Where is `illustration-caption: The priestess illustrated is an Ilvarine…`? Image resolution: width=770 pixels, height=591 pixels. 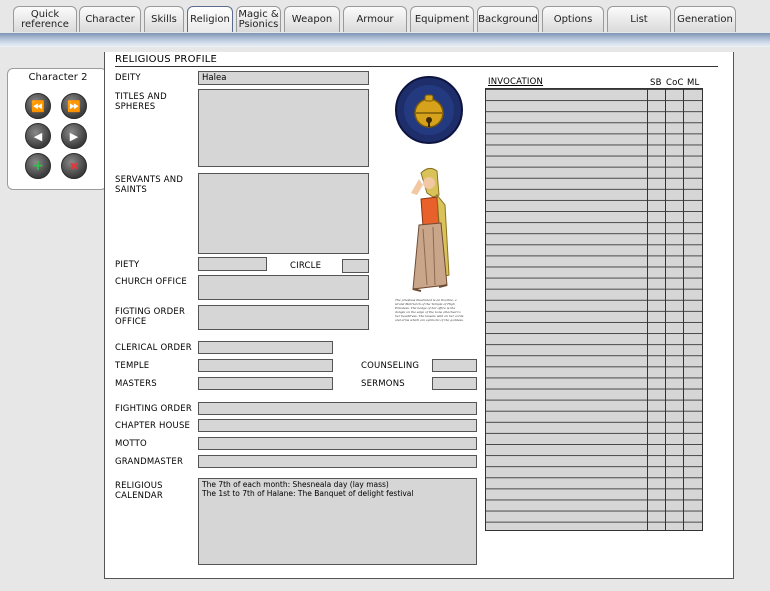 illustration-caption: The priestess illustrated is an Ilvarine… is located at coordinates (429, 310).